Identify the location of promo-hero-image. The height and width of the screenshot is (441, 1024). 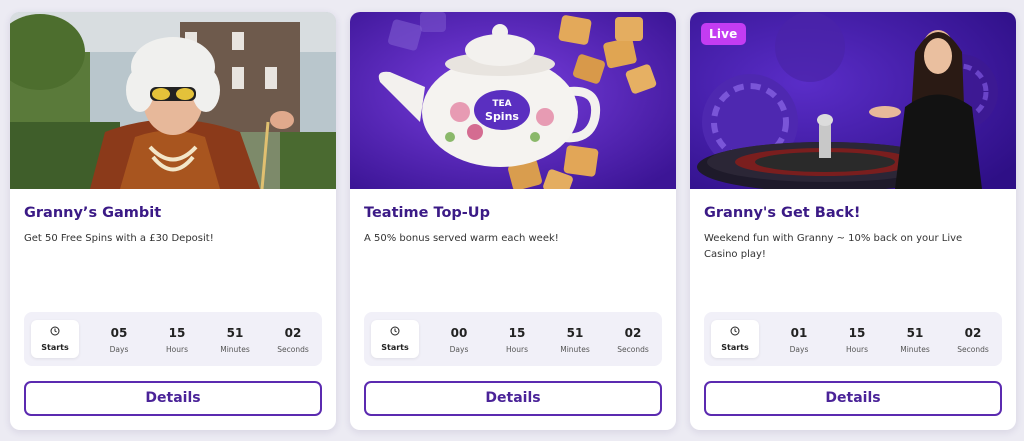
(173, 100).